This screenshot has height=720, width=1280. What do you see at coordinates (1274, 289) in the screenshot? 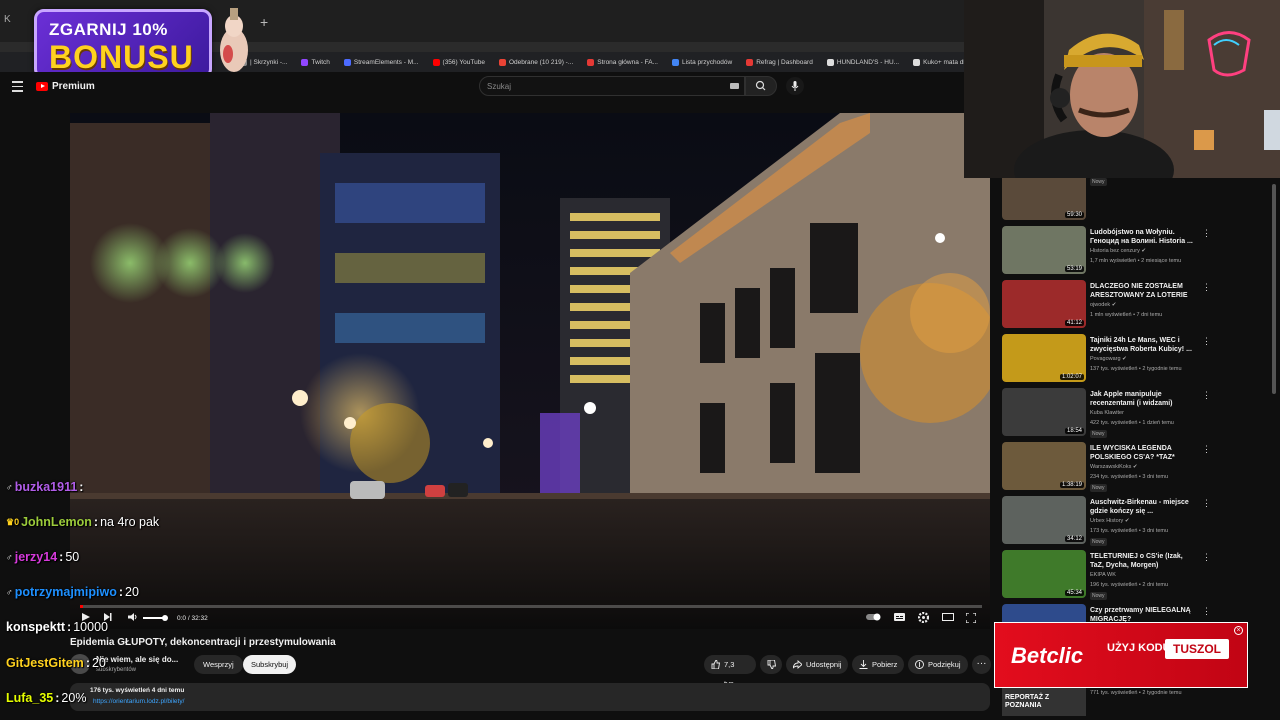
I see `sidebar-scrollbar` at bounding box center [1274, 289].